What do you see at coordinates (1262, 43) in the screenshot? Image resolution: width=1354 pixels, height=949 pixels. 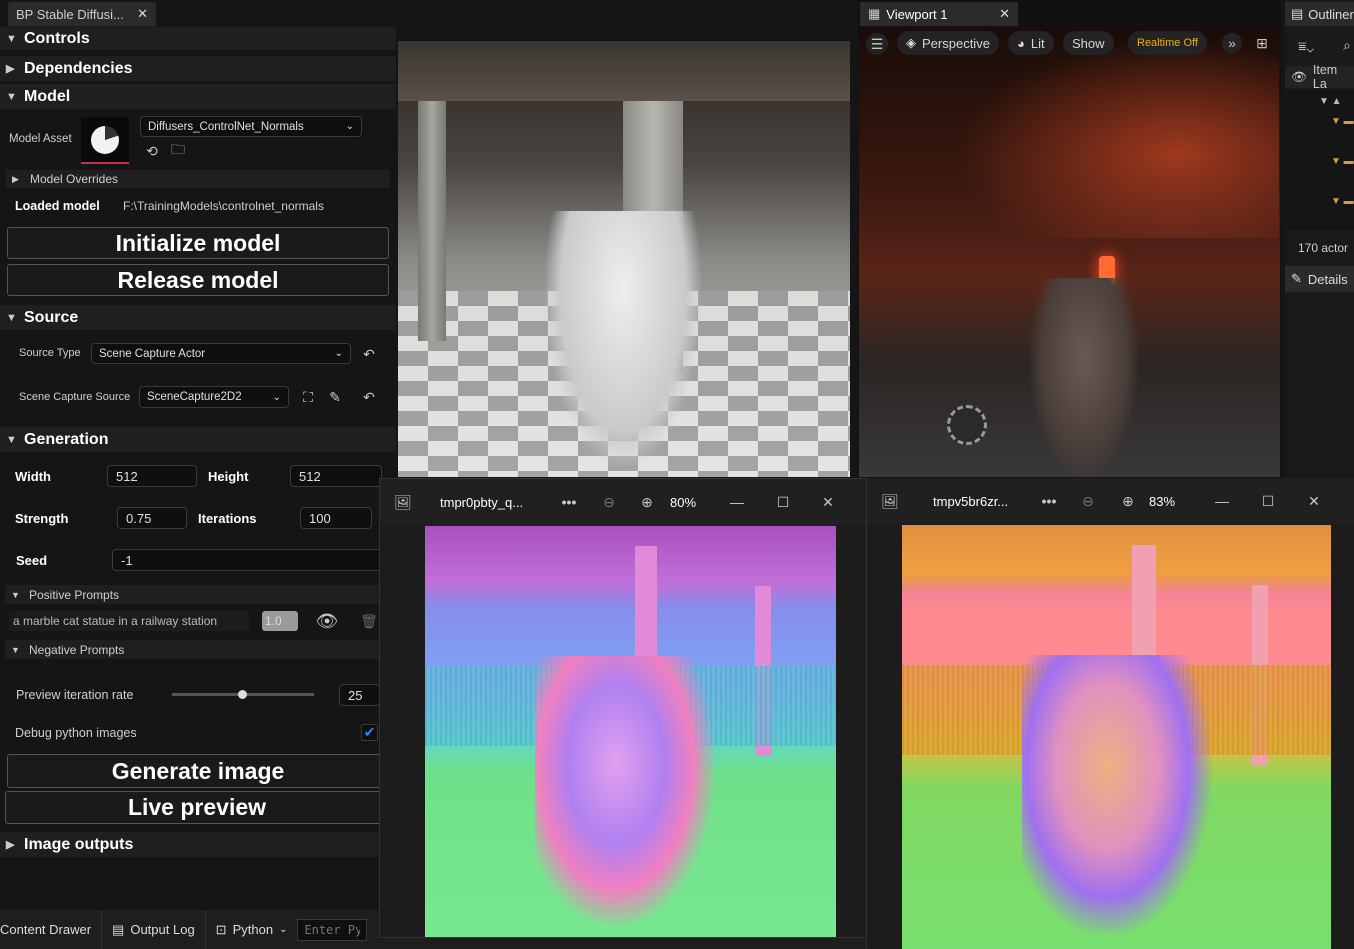 I see `layout-icon: ⊞` at bounding box center [1262, 43].